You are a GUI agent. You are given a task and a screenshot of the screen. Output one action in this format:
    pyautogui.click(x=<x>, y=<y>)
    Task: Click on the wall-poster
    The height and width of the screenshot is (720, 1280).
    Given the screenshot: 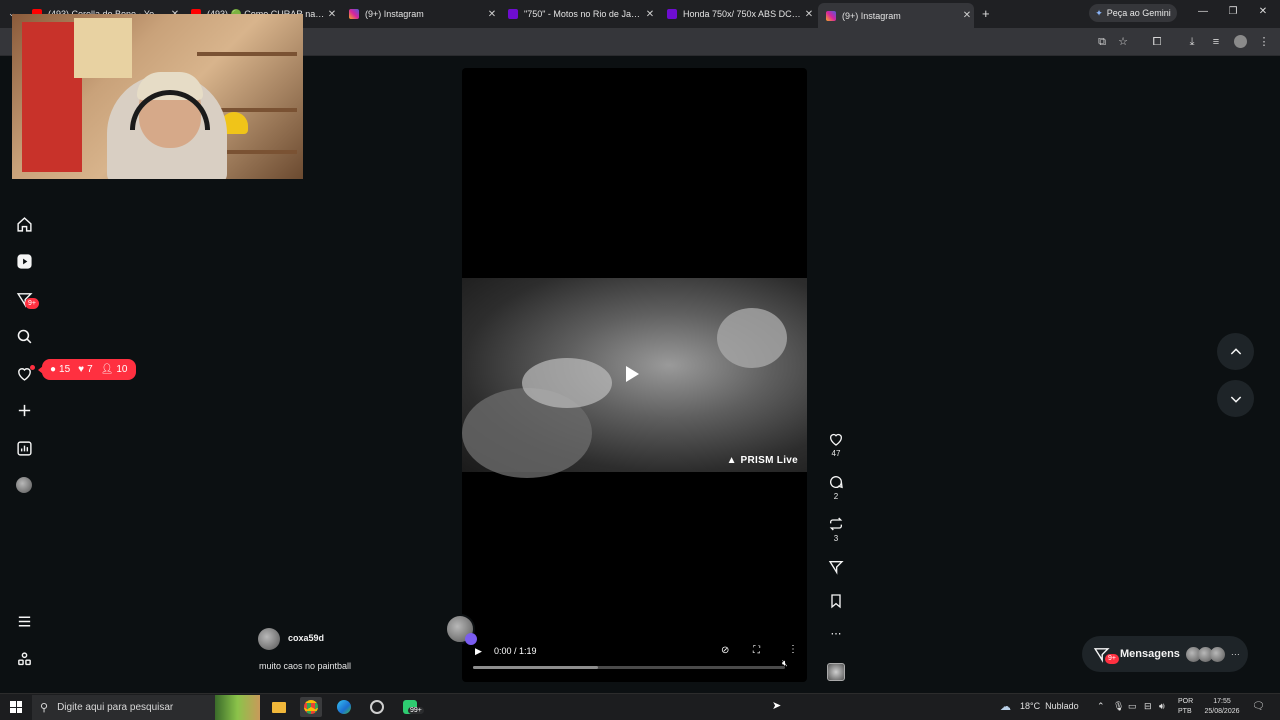 What is the action you would take?
    pyautogui.click(x=52, y=97)
    